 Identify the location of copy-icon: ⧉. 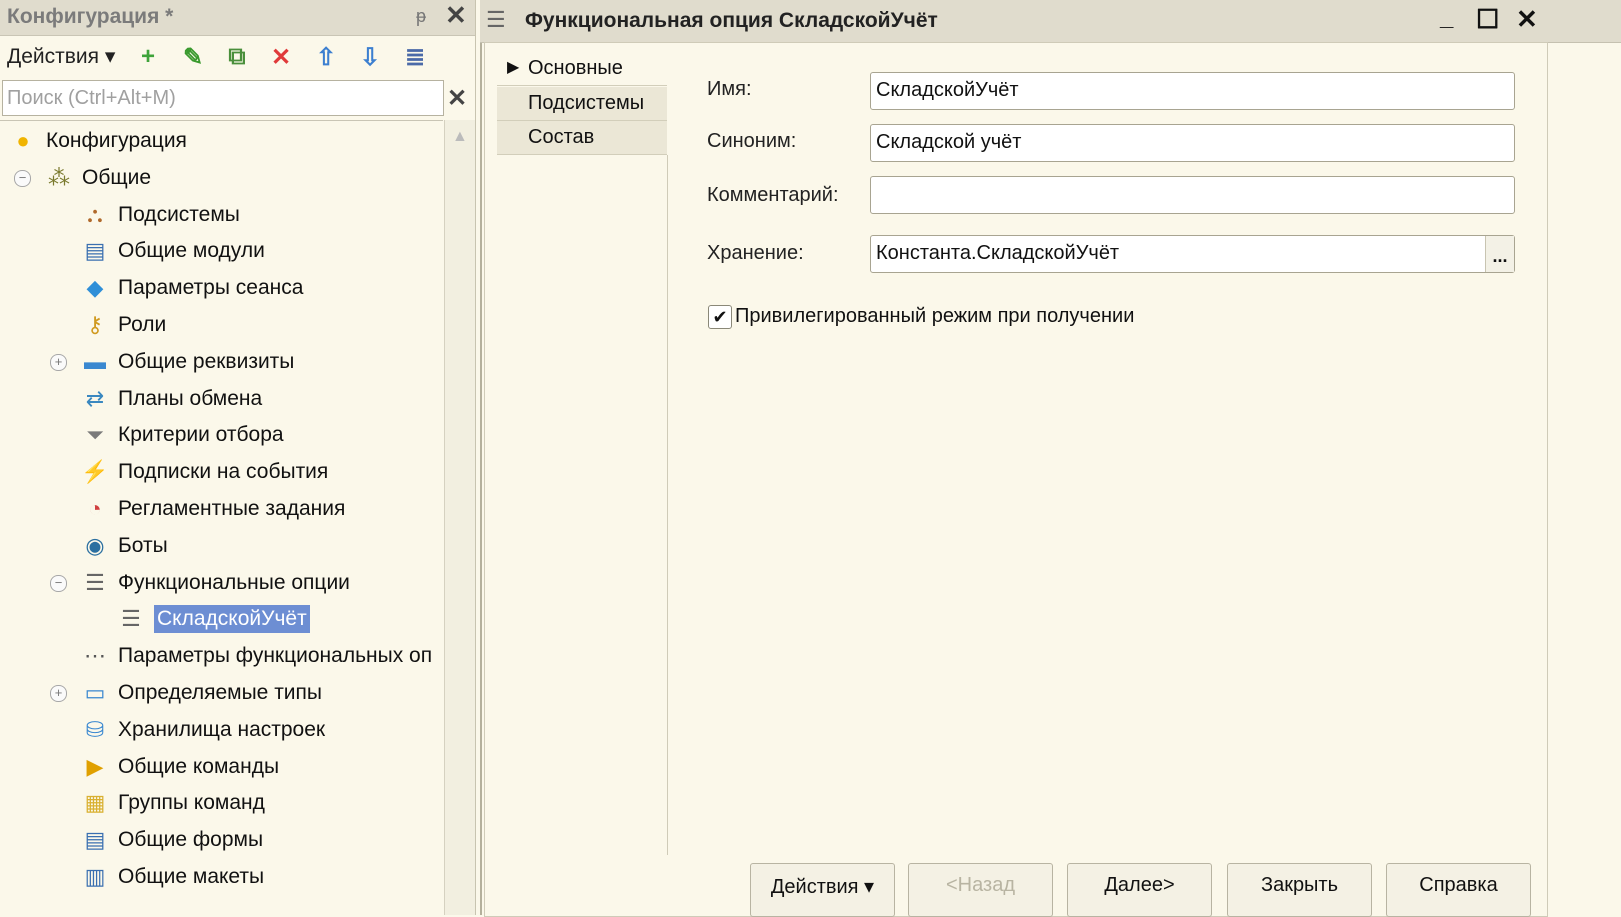
(237, 57).